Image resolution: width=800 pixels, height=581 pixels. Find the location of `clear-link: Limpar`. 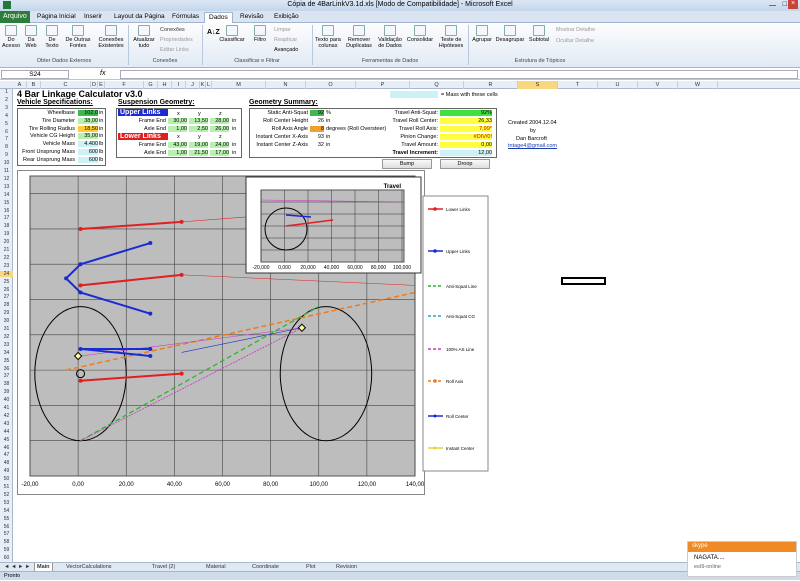

clear-link: Limpar is located at coordinates (282, 30).